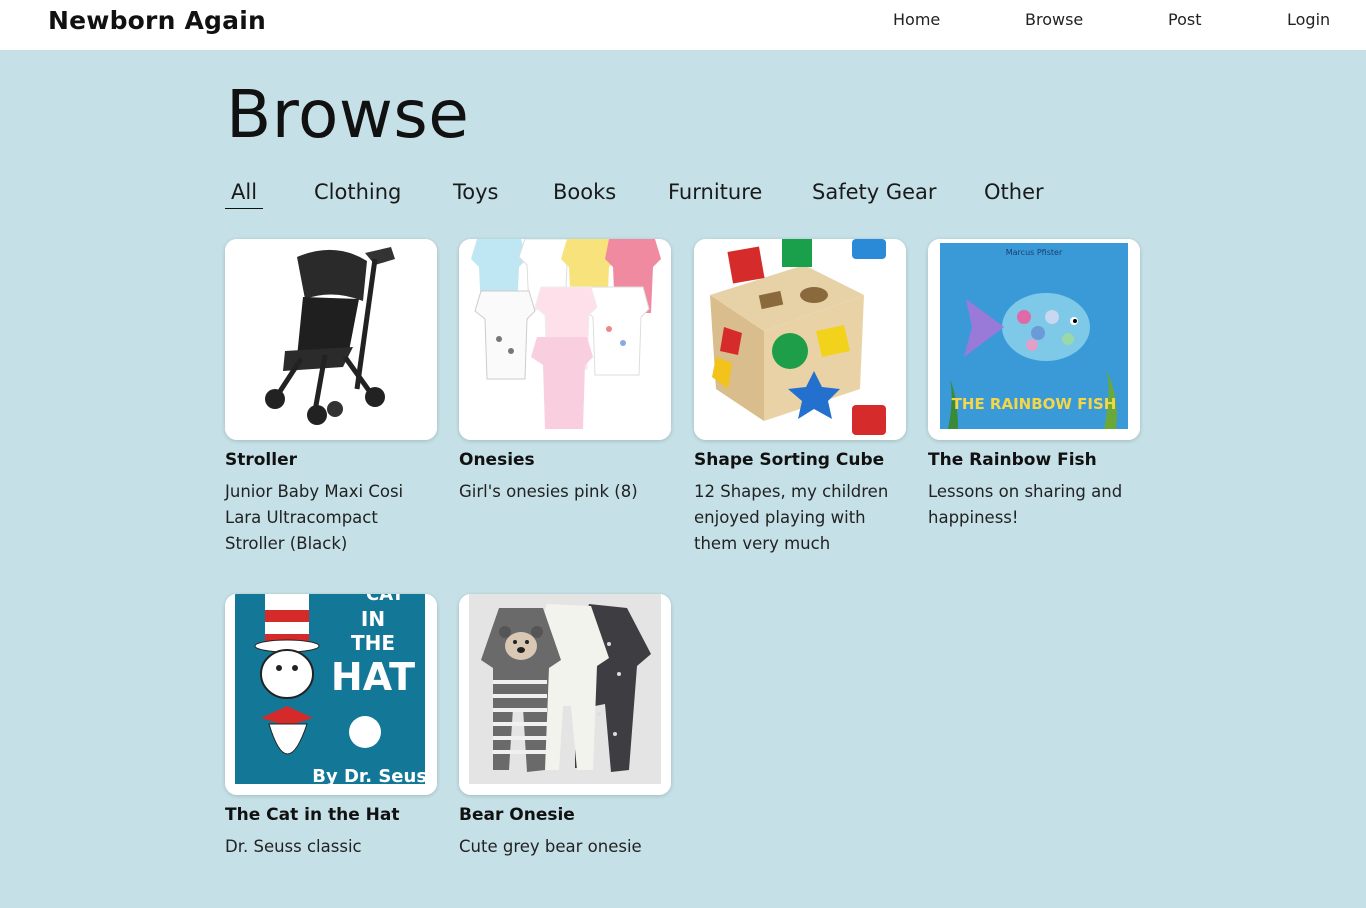 The width and height of the screenshot is (1366, 908). What do you see at coordinates (1025, 504) in the screenshot?
I see `card-description: Lessons on sharing and happiness!` at bounding box center [1025, 504].